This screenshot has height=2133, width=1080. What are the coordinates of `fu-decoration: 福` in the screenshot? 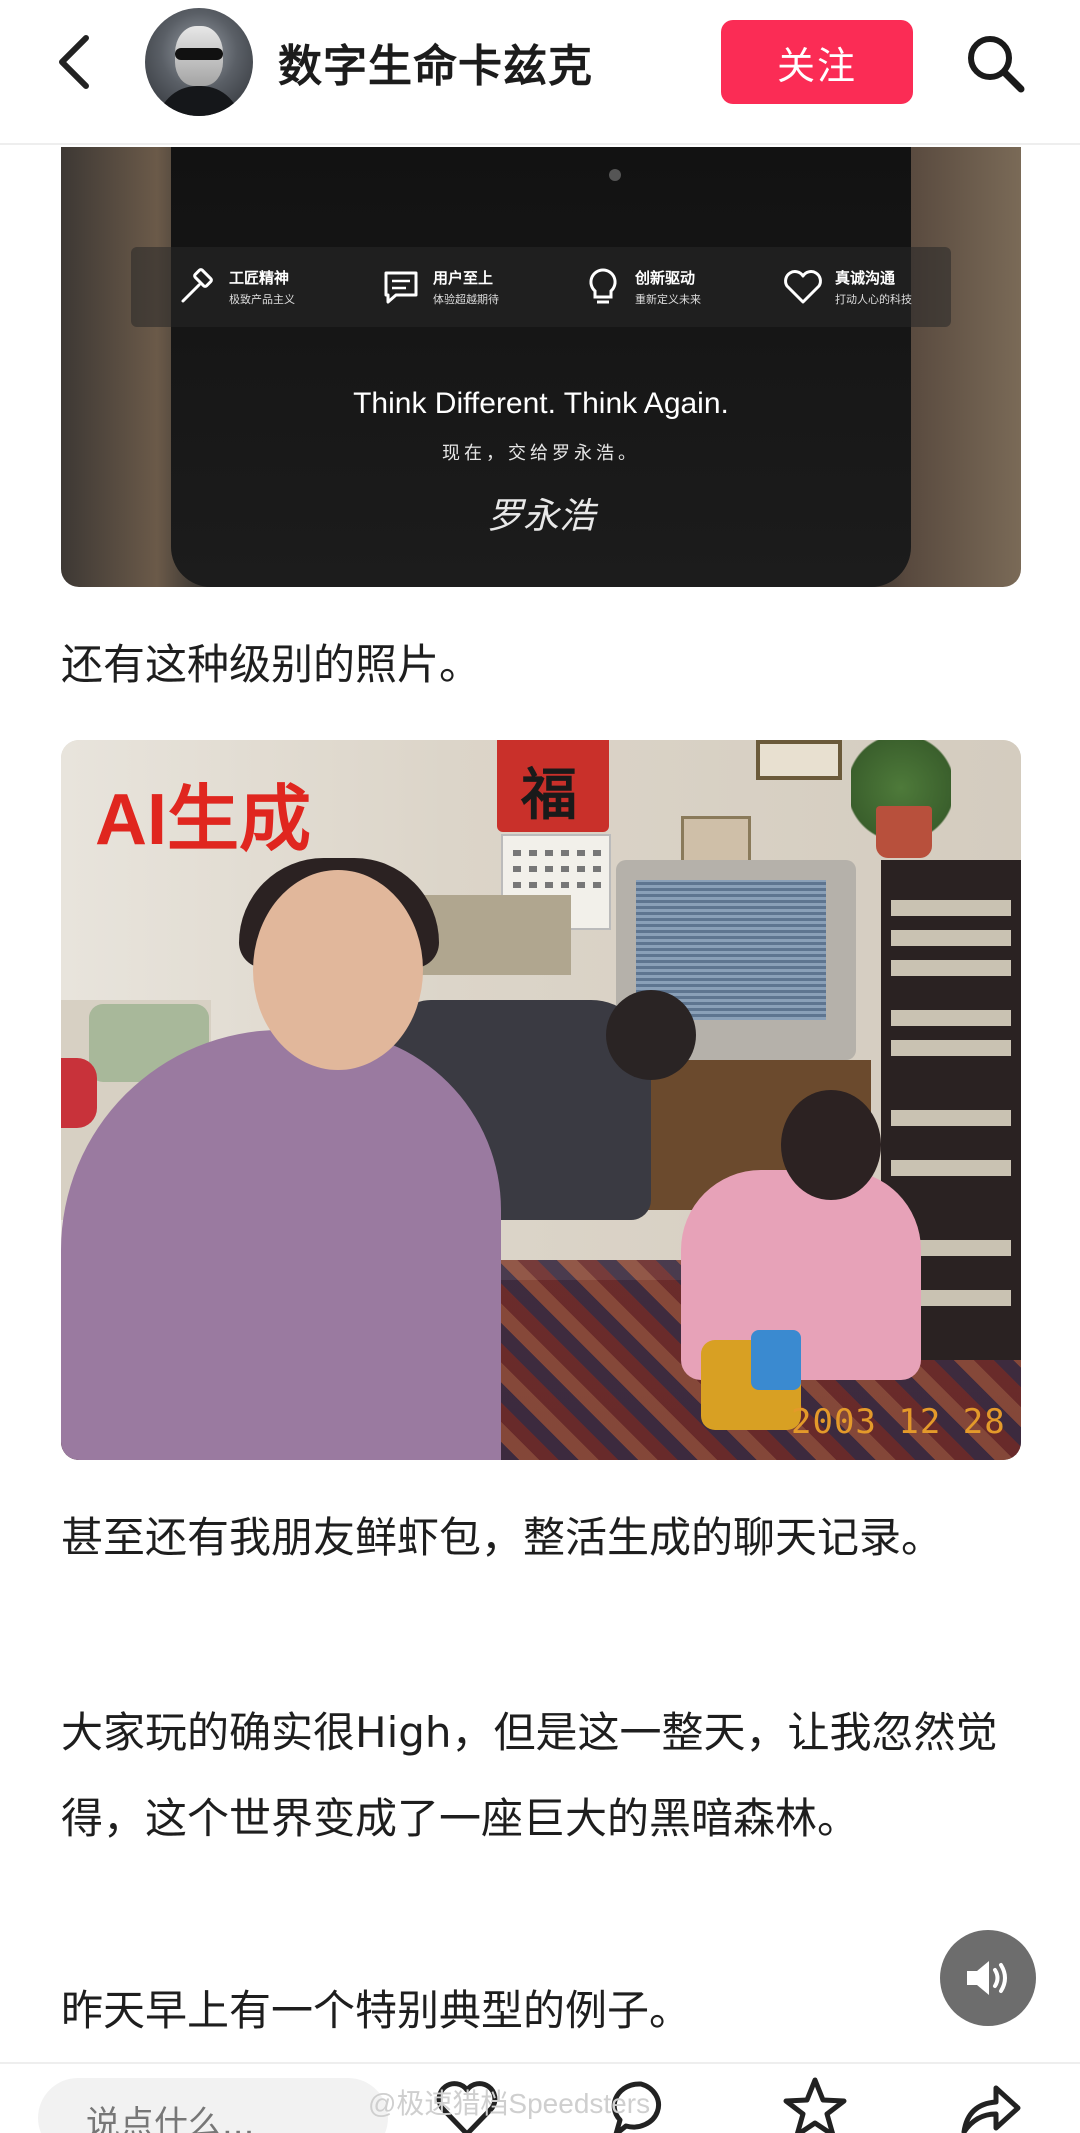 It's located at (553, 786).